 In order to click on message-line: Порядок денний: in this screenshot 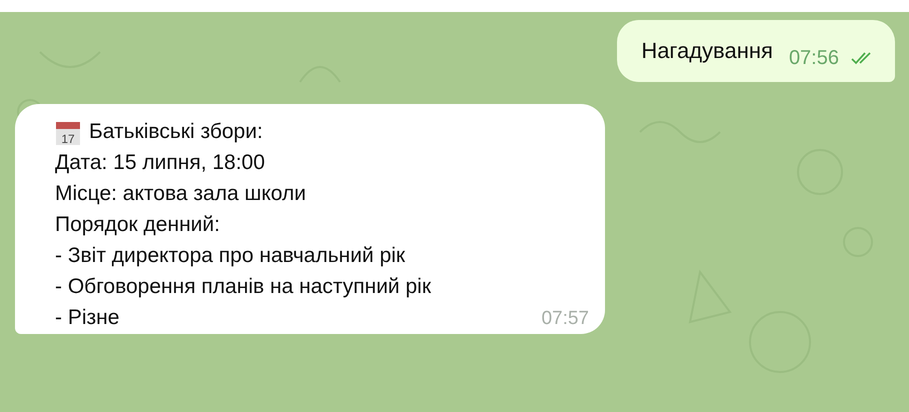, I will do `click(137, 224)`.